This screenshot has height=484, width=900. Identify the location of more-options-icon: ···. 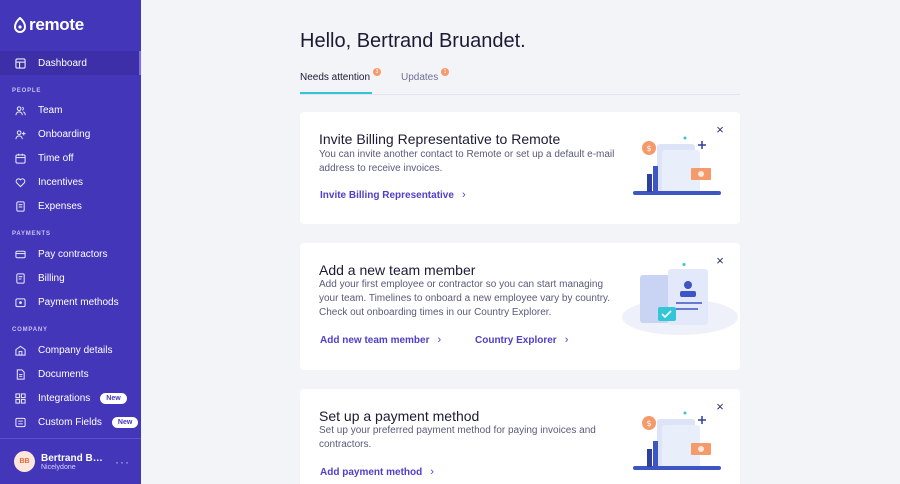
(122, 462).